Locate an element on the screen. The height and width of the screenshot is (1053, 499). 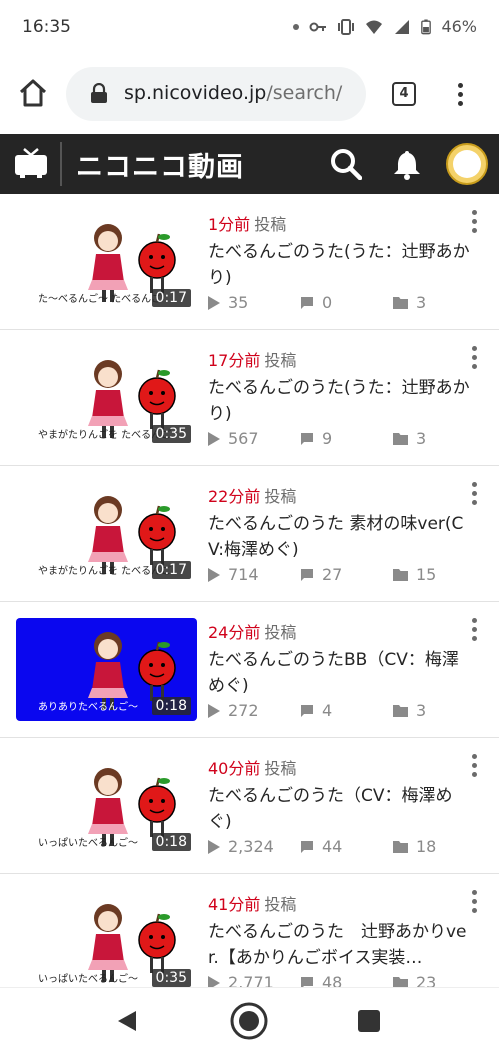
video-title: たべるんごのうた 素材の味ver(CV:梅澤めぐ) is located at coordinates (339, 537).